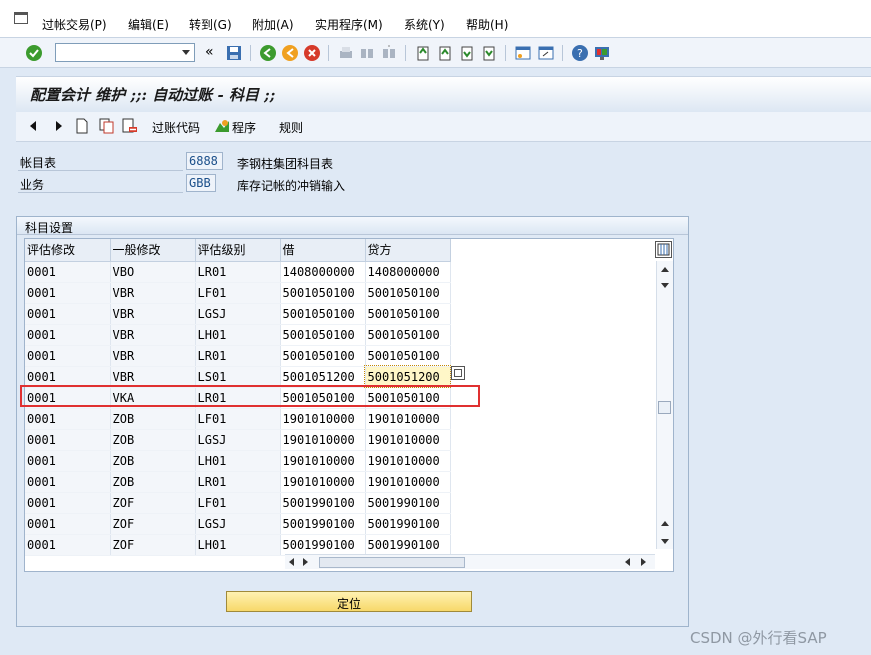 Image resolution: width=871 pixels, height=655 pixels. I want to click on table-row: 0001 VBR LR01 5001050100 5001050100, so click(238, 355).